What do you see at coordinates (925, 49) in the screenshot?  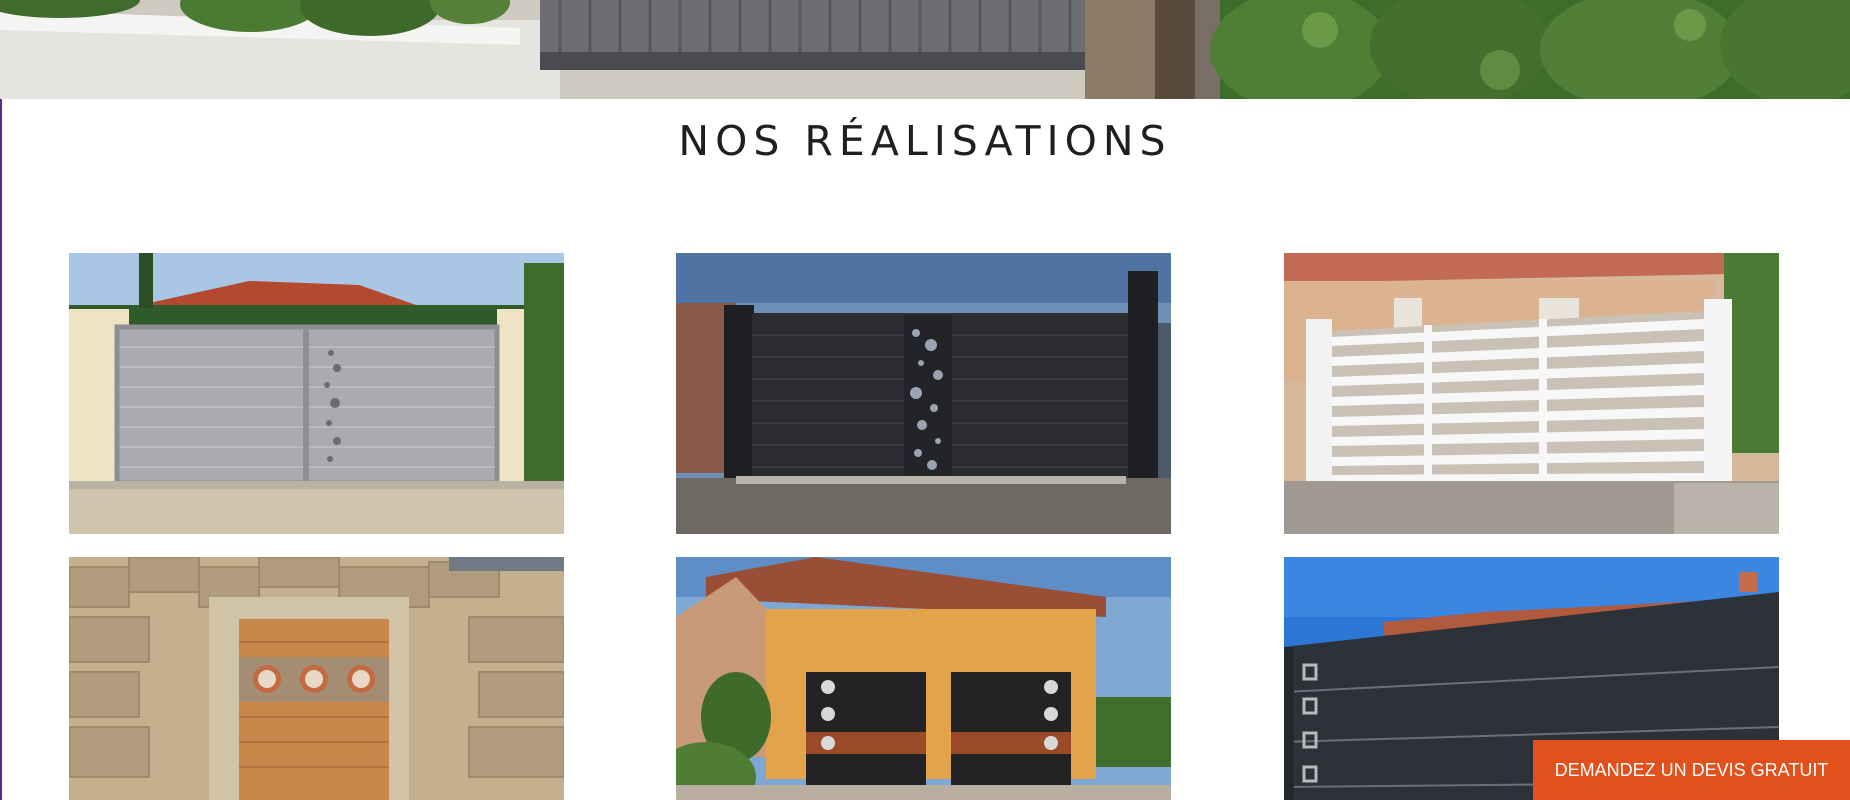 I see `hero-image` at bounding box center [925, 49].